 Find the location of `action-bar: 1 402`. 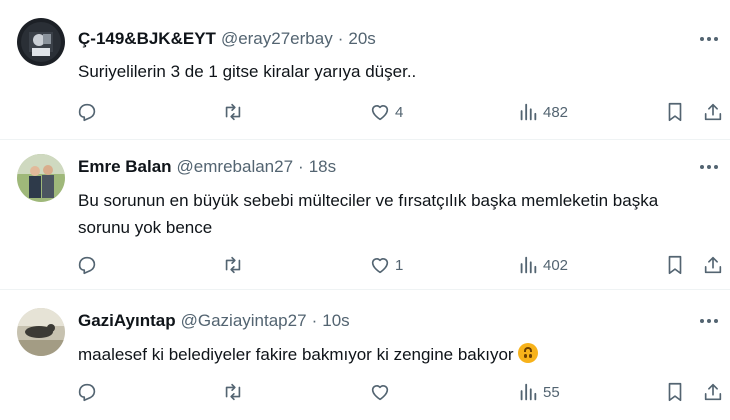

action-bar: 1 402 is located at coordinates (401, 265).